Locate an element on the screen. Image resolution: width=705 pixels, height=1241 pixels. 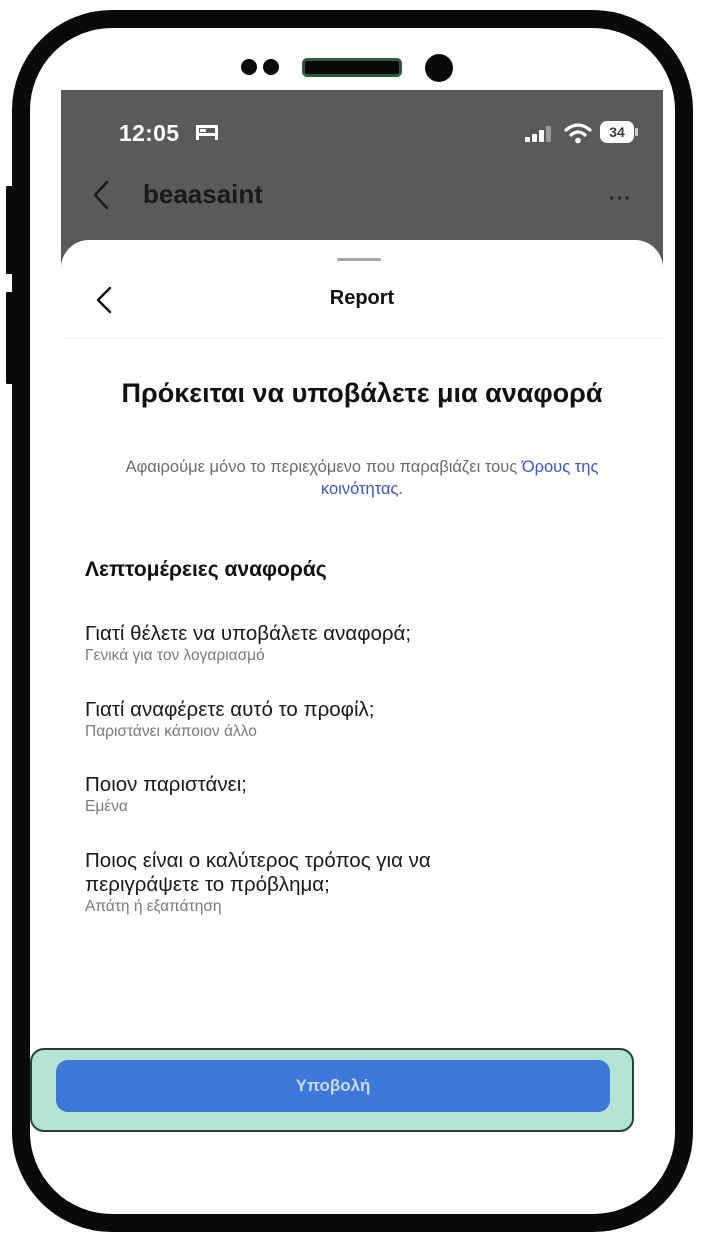
status-time: 12:05 is located at coordinates (149, 133).